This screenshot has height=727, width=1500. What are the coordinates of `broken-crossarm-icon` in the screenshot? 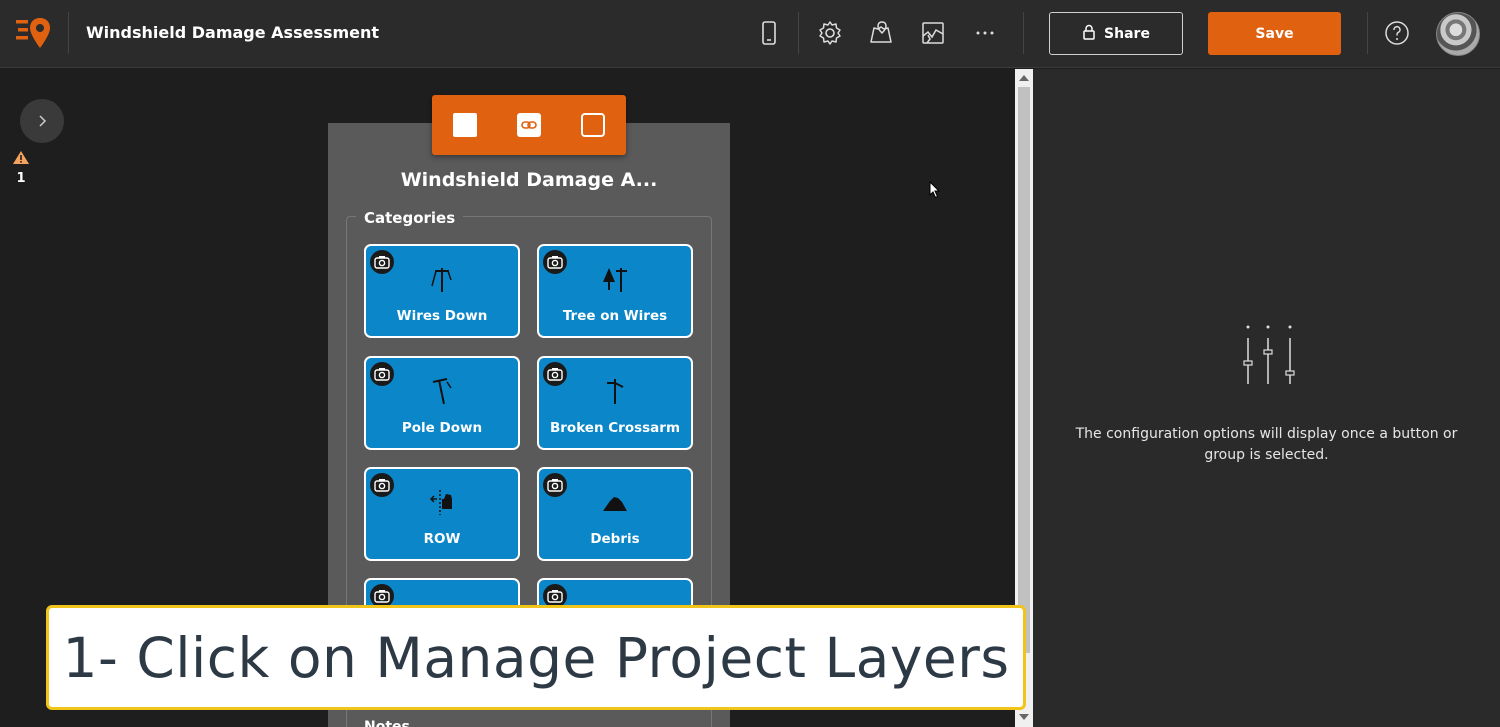 It's located at (615, 391).